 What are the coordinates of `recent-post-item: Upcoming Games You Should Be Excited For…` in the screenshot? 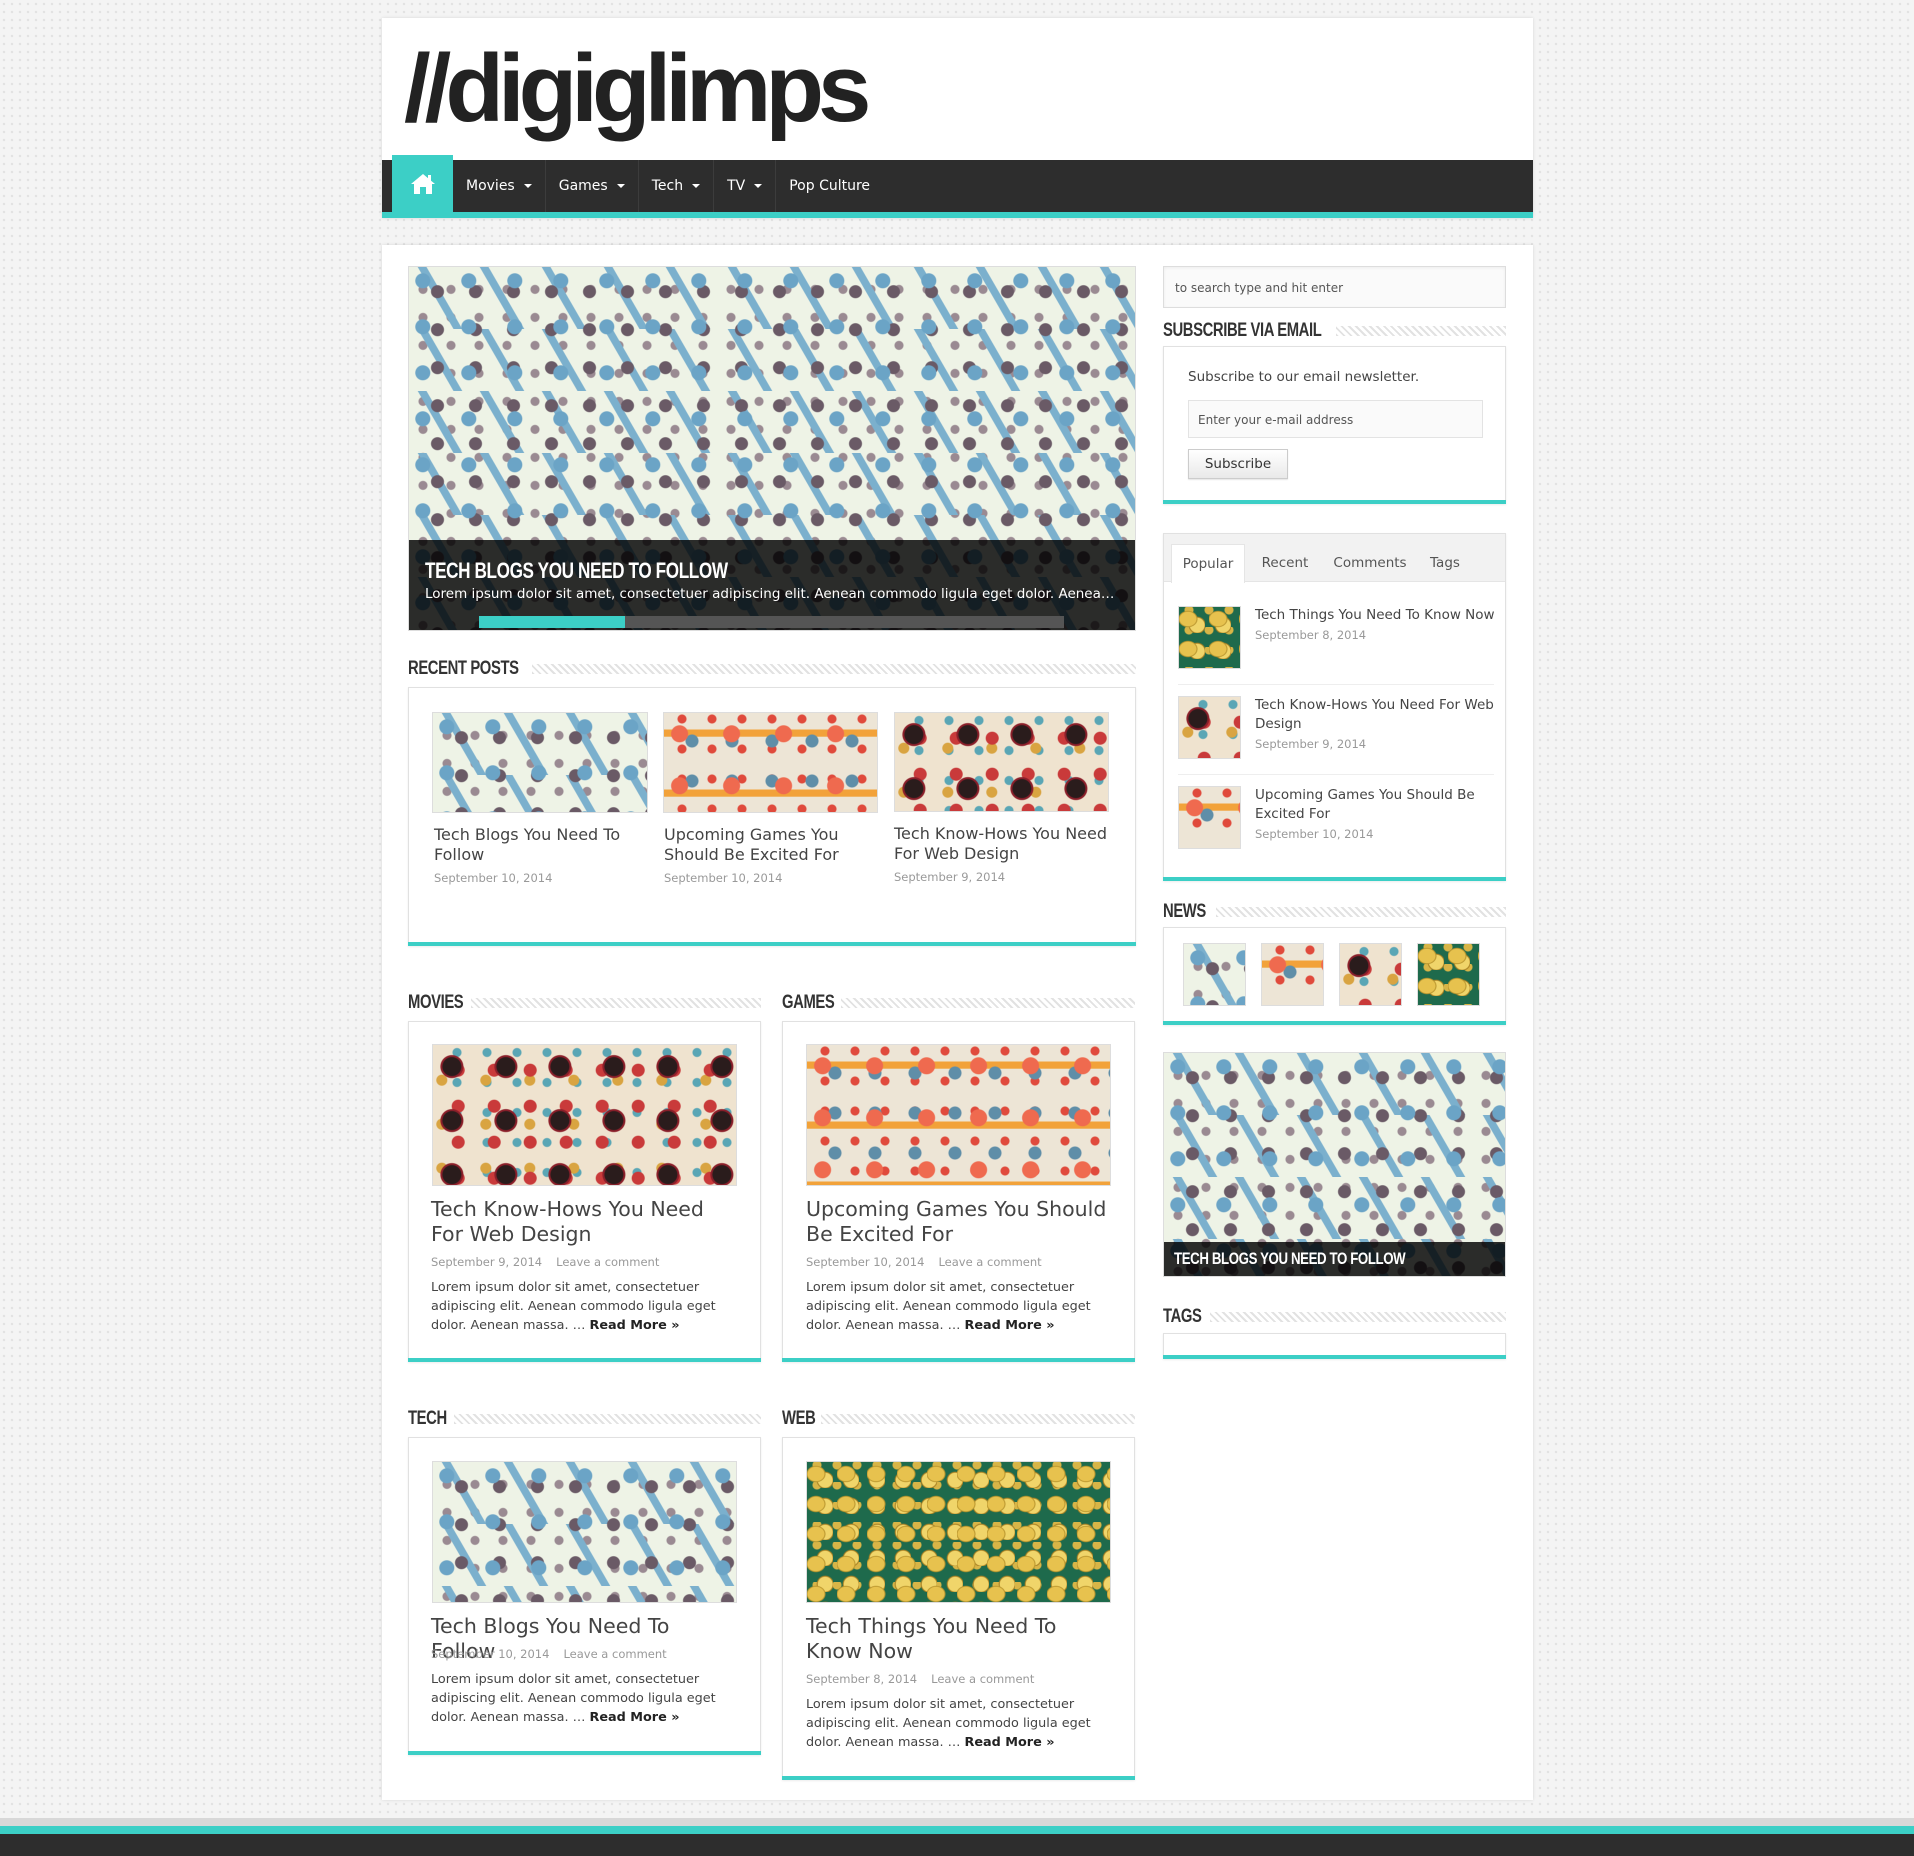 It's located at (772, 855).